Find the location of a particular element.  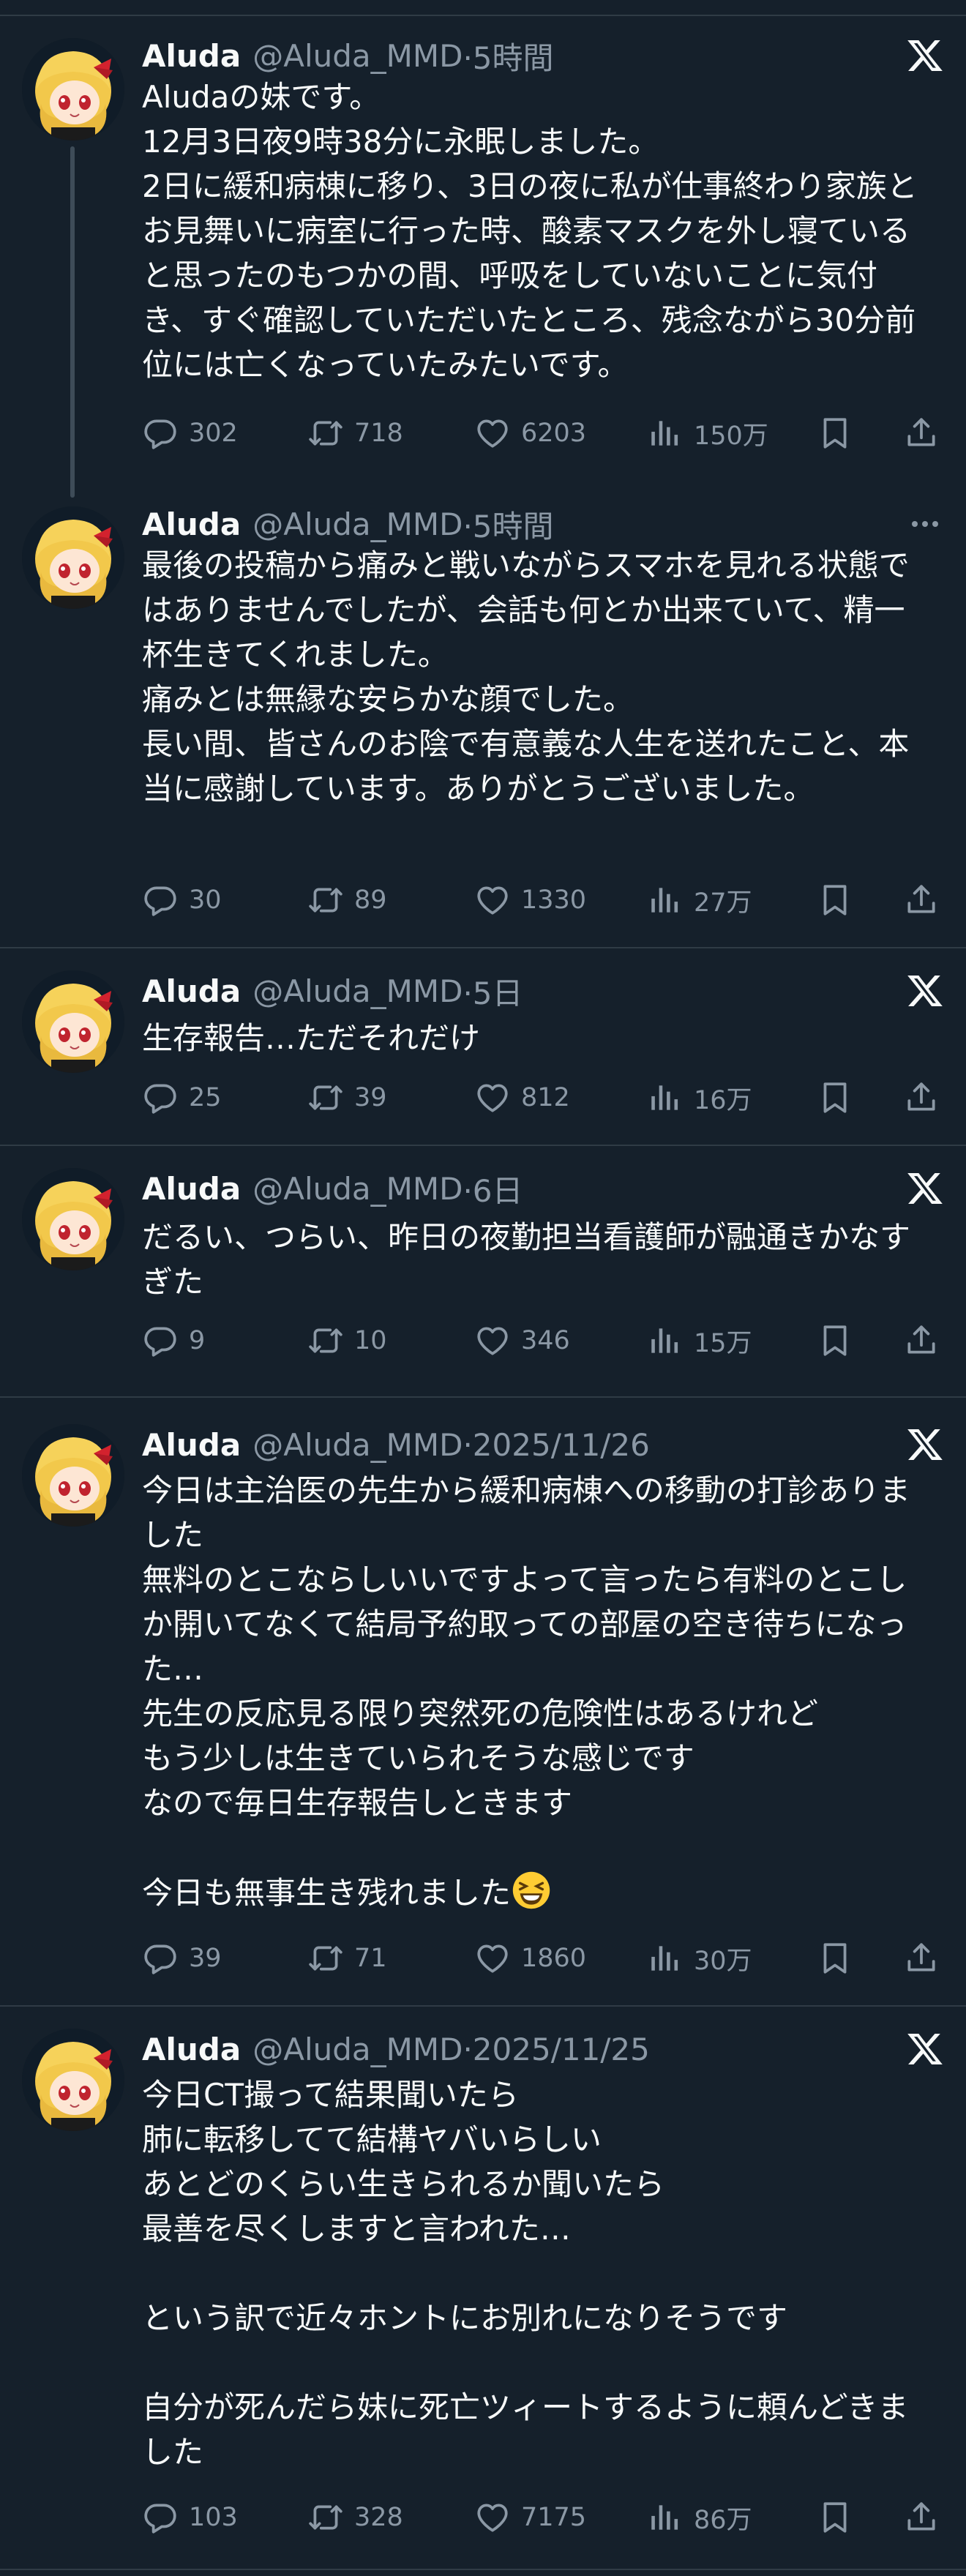

retweet-button: 10 is located at coordinates (347, 1341).